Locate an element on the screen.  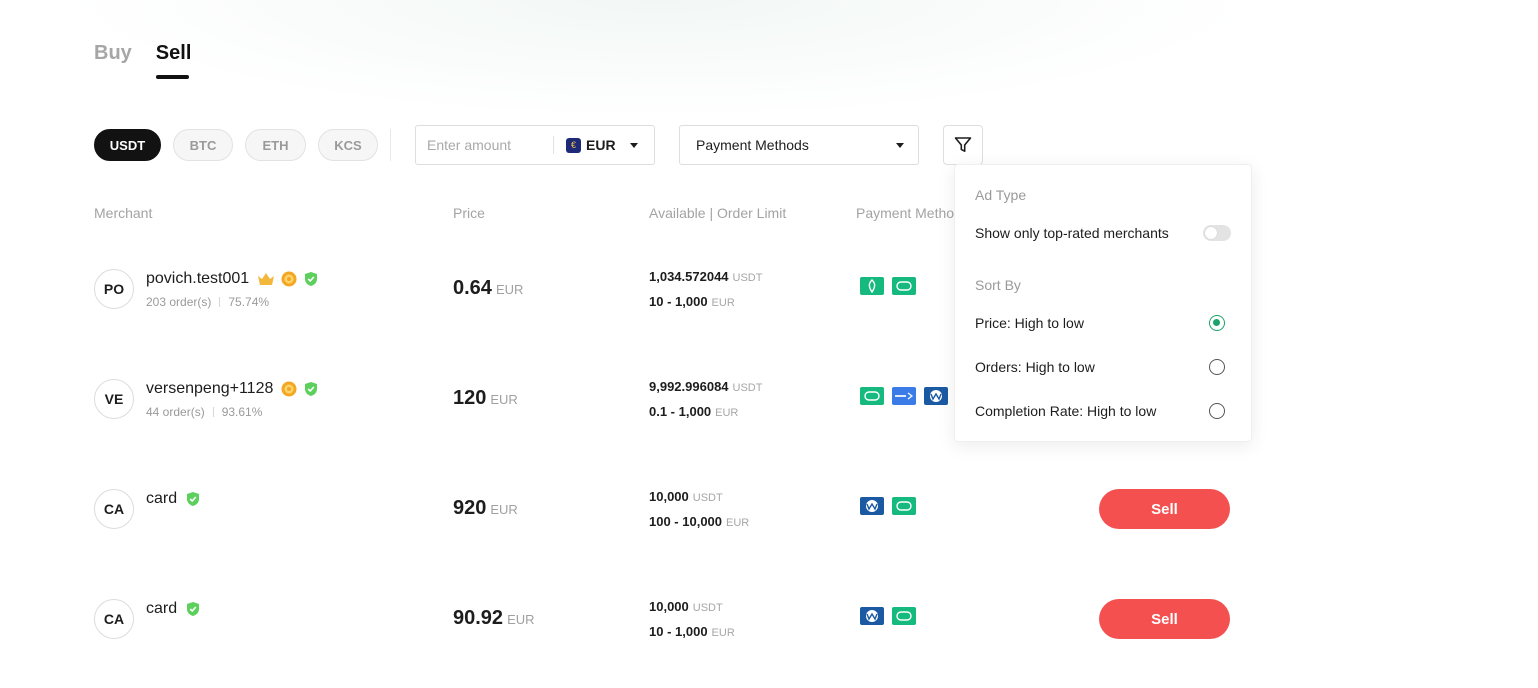
sort-option-label: Price: High to low is located at coordinates (1029, 323).